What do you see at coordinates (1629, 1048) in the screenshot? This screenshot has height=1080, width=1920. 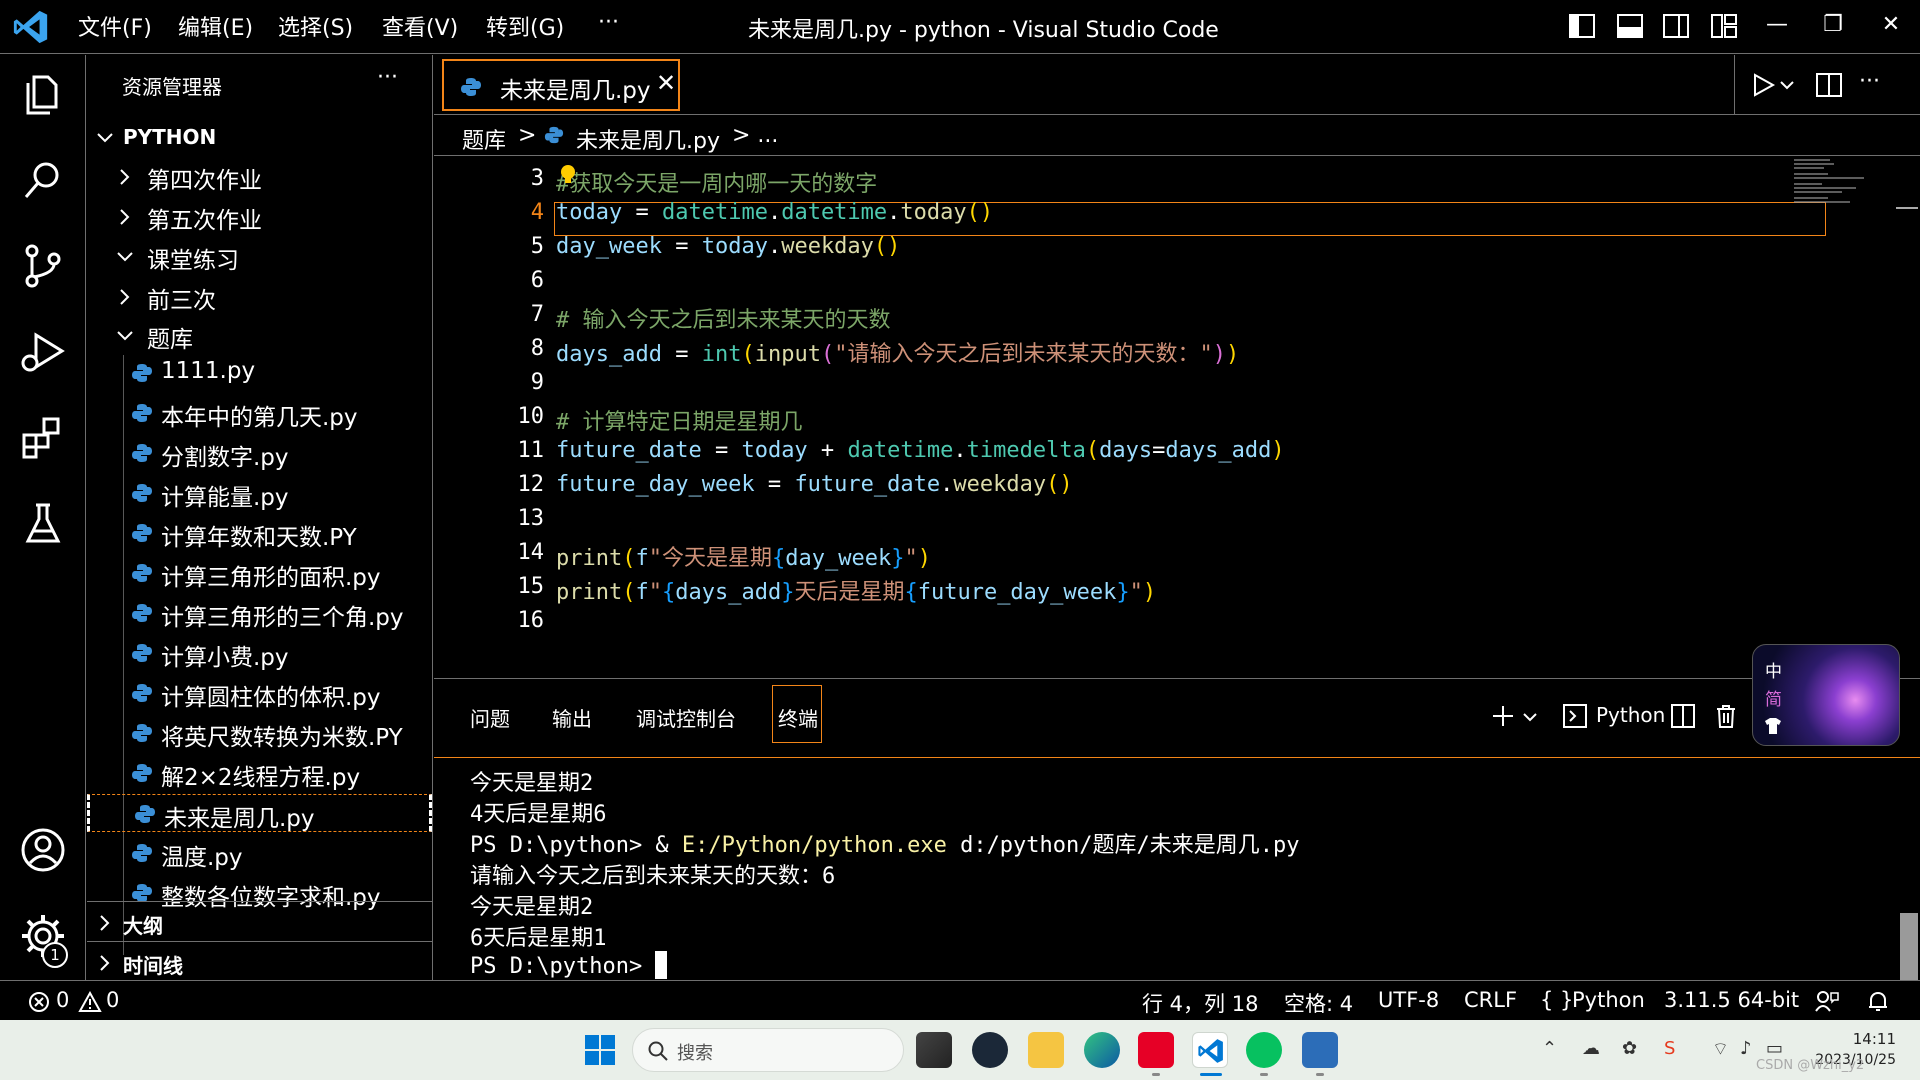 I see `tray-app-icon: ✿` at bounding box center [1629, 1048].